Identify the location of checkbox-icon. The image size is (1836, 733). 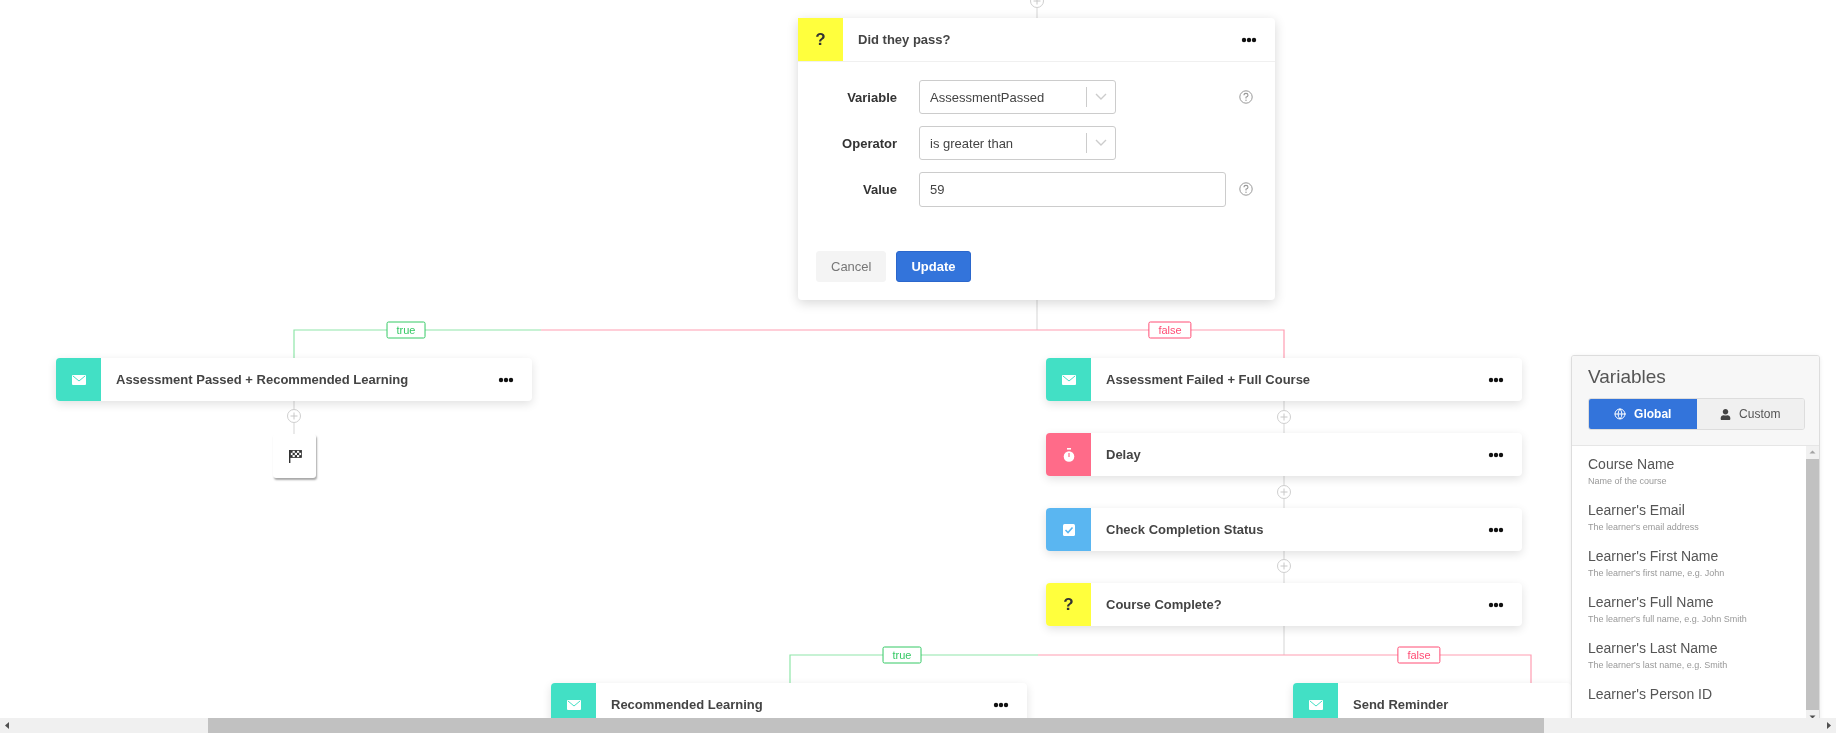
(1068, 529).